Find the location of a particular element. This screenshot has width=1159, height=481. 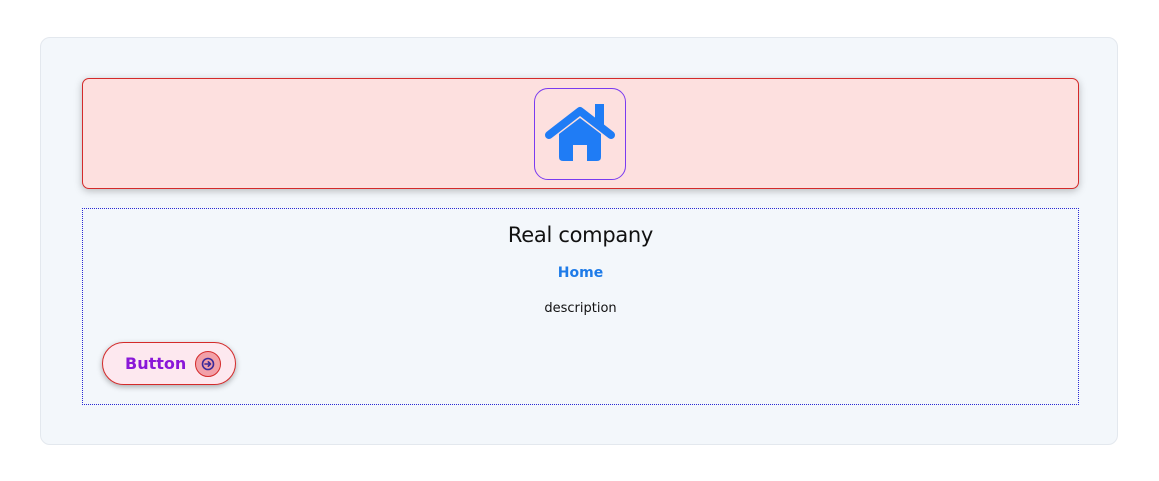

home-icon-frame is located at coordinates (580, 134).